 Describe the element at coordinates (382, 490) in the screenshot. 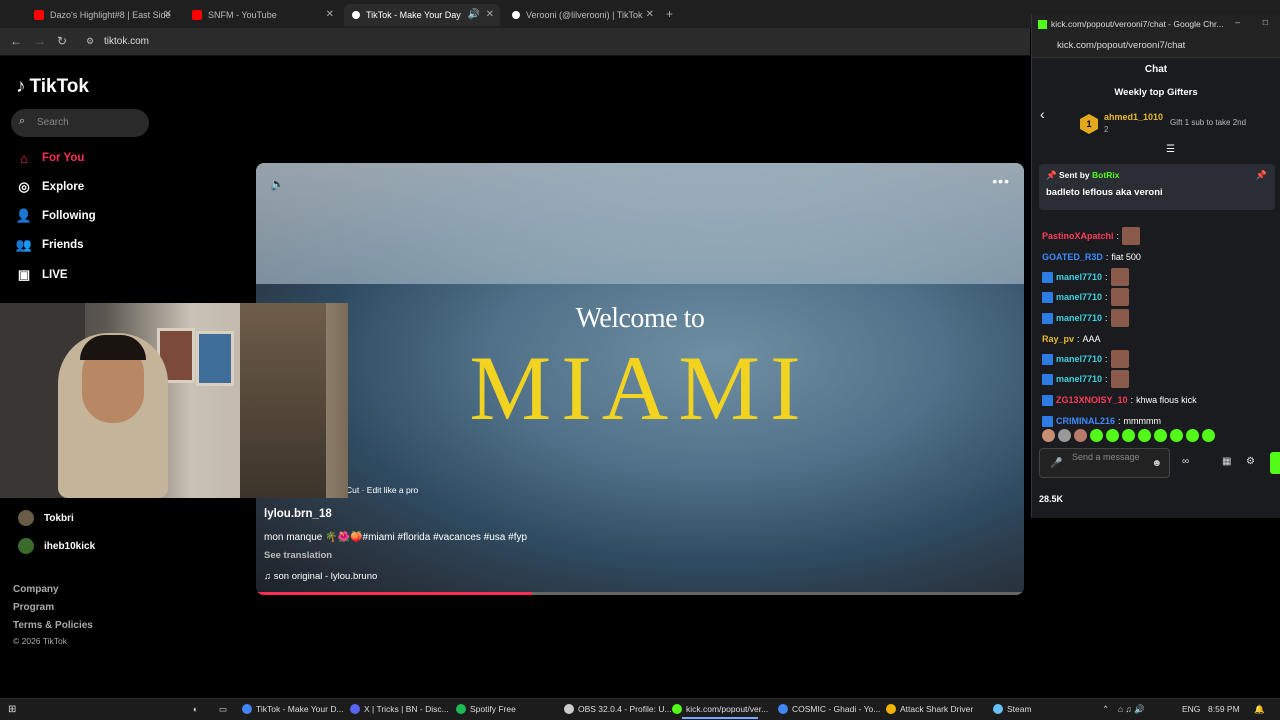

I see `capcut-tag: Cut · Edit like a pro` at that location.